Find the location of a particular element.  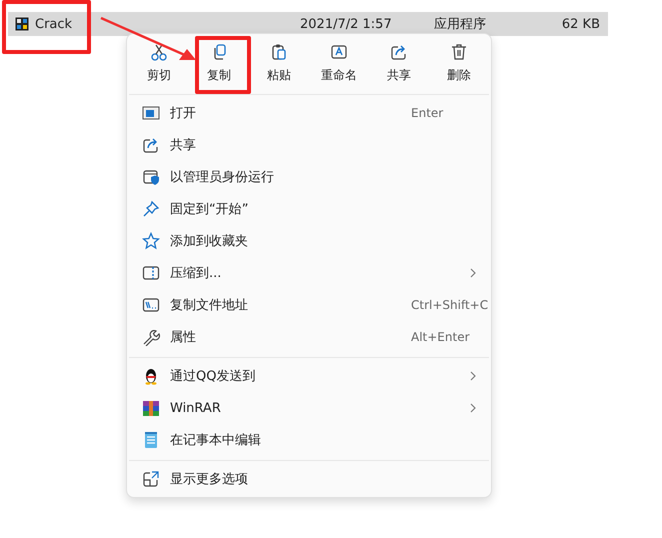

menu-item-label: 固定到“开始” is located at coordinates (209, 209).